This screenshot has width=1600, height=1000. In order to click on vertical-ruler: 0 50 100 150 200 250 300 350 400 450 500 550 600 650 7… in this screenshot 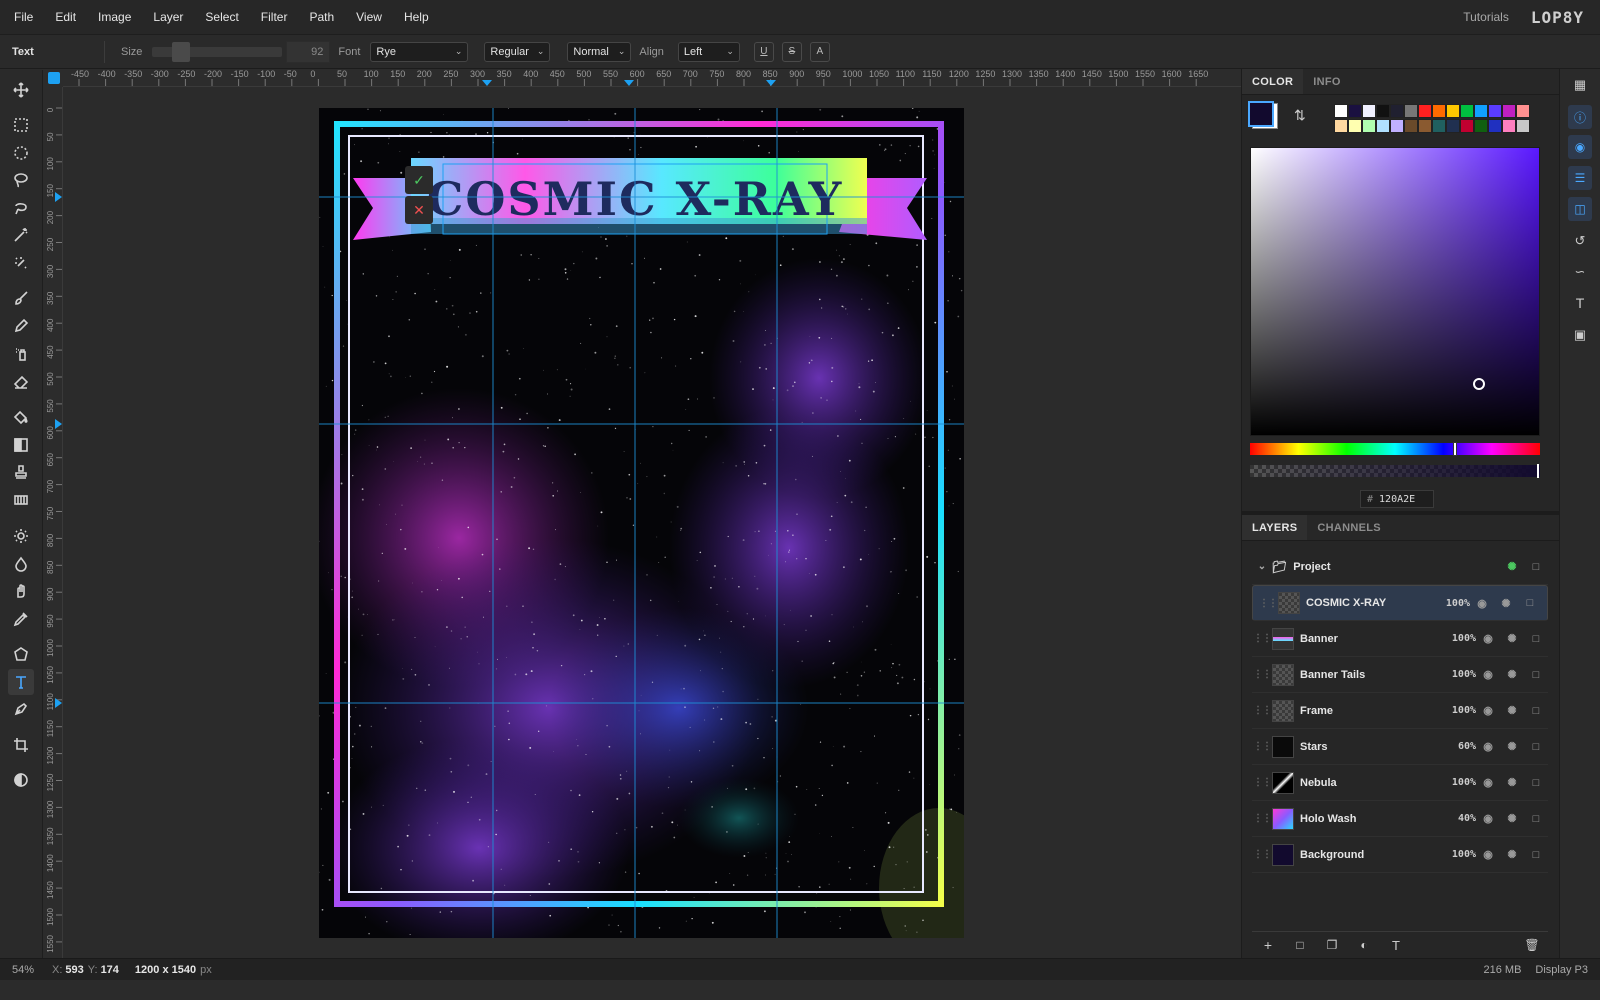, I will do `click(53, 522)`.